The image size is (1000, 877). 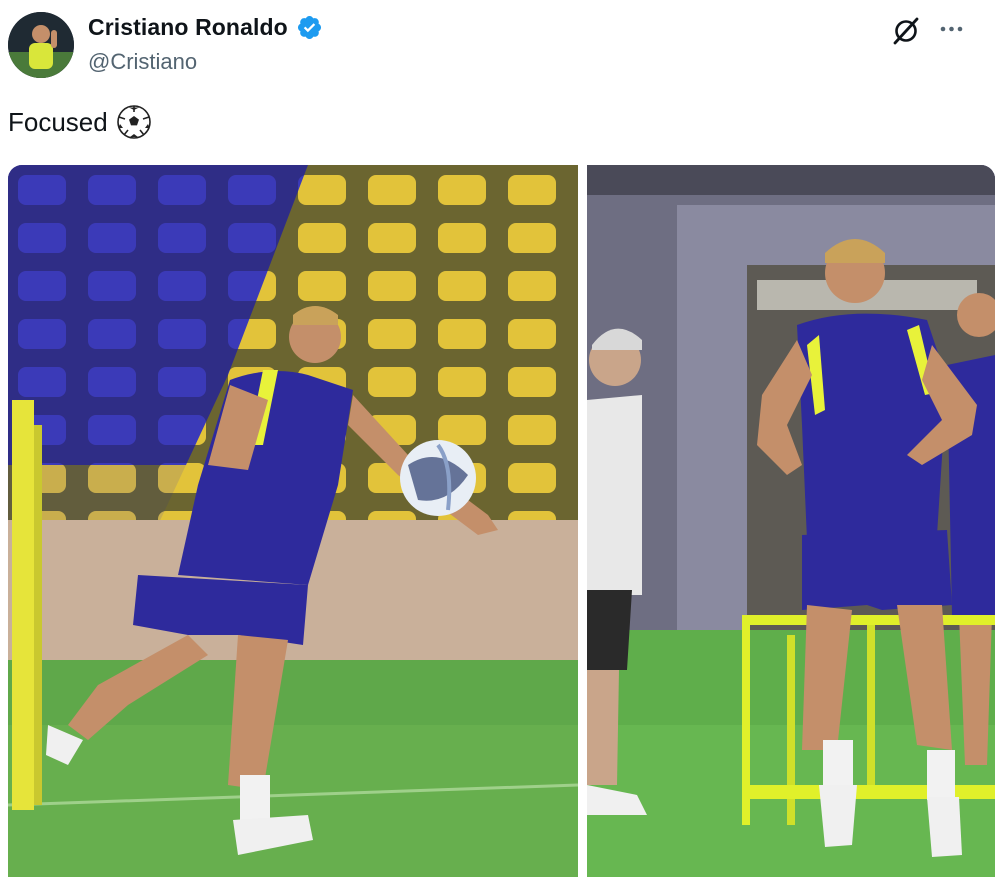 I want to click on author-handle: @Cristiano, so click(x=142, y=62).